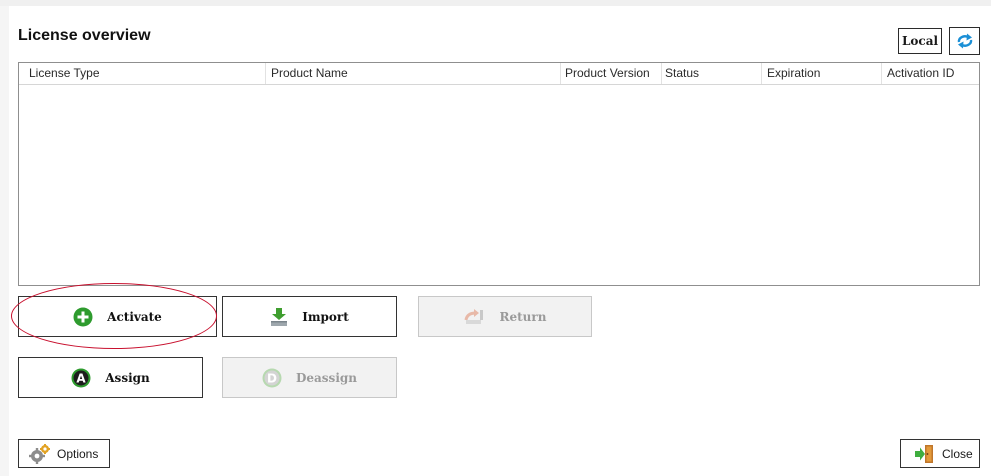 The image size is (991, 476). What do you see at coordinates (40, 453) in the screenshot?
I see `gears-icon` at bounding box center [40, 453].